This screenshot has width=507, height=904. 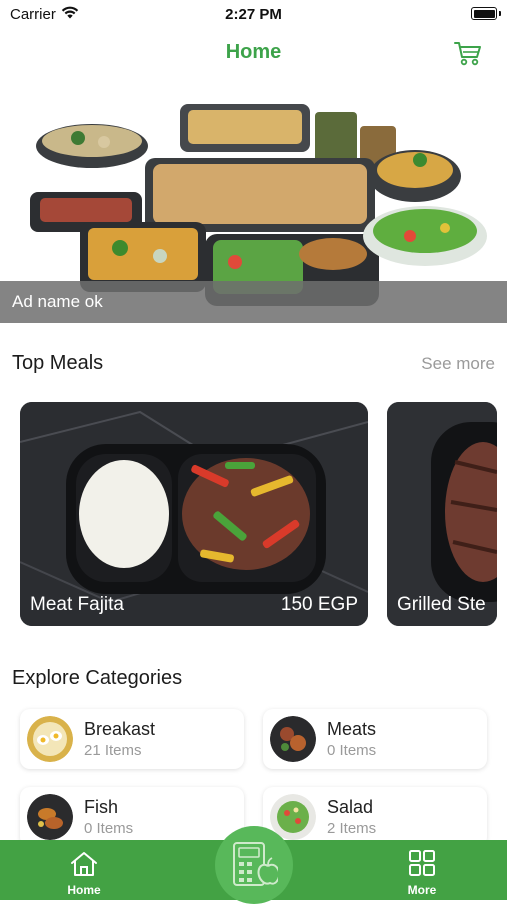 I want to click on tab-home-label: Home, so click(x=84, y=890).